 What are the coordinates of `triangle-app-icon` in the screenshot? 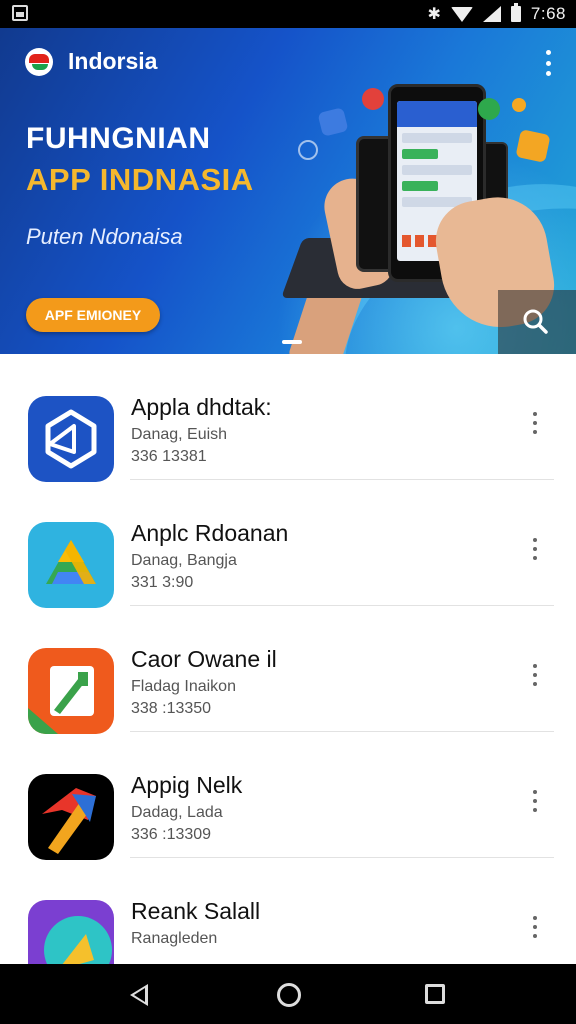 It's located at (71, 565).